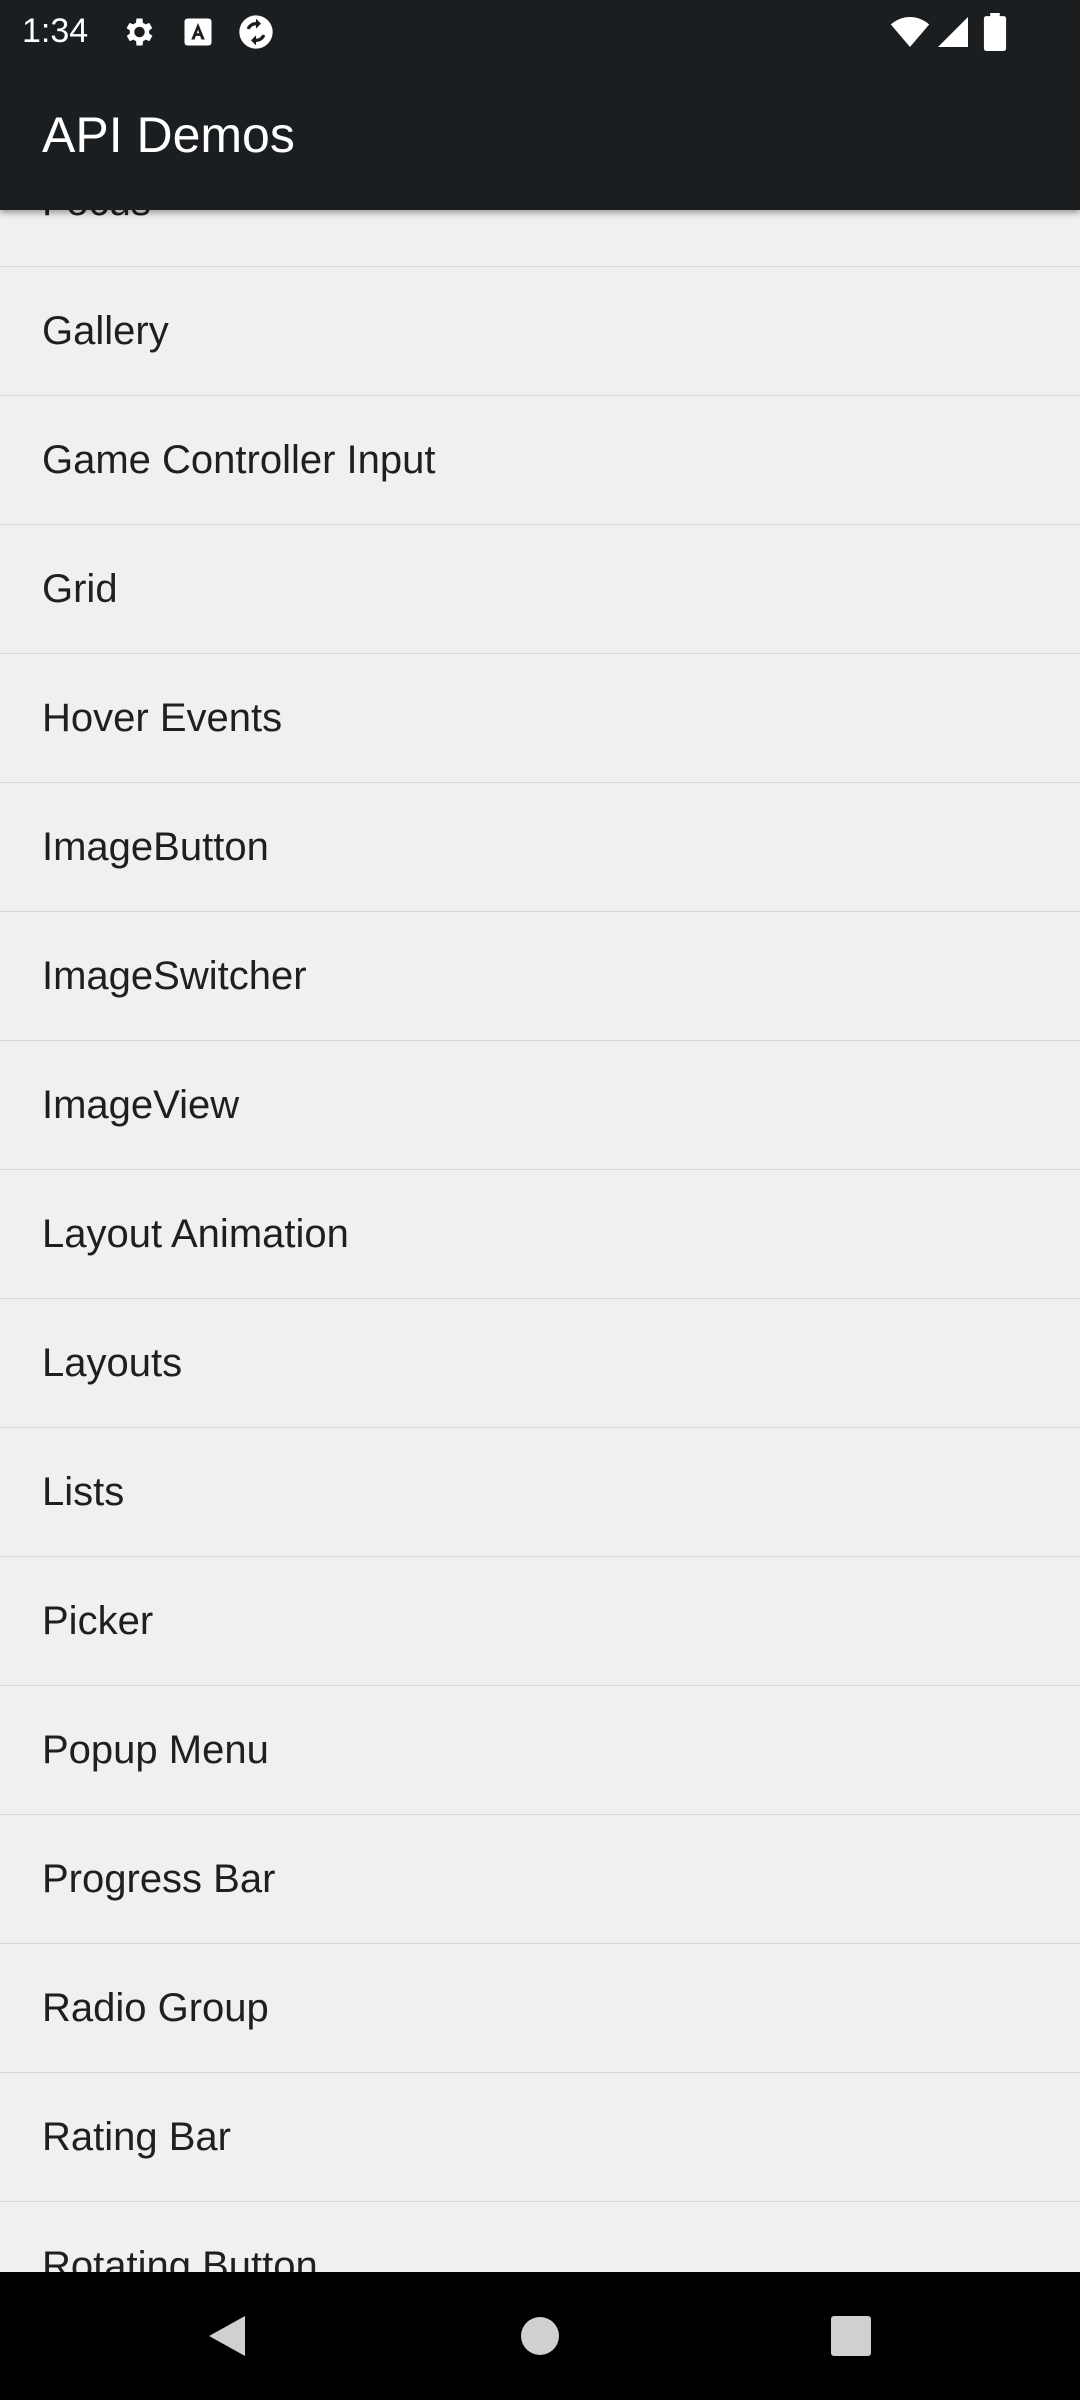 The width and height of the screenshot is (1080, 2400). Describe the element at coordinates (540, 1750) in the screenshot. I see `list-item: Popup Menu` at that location.